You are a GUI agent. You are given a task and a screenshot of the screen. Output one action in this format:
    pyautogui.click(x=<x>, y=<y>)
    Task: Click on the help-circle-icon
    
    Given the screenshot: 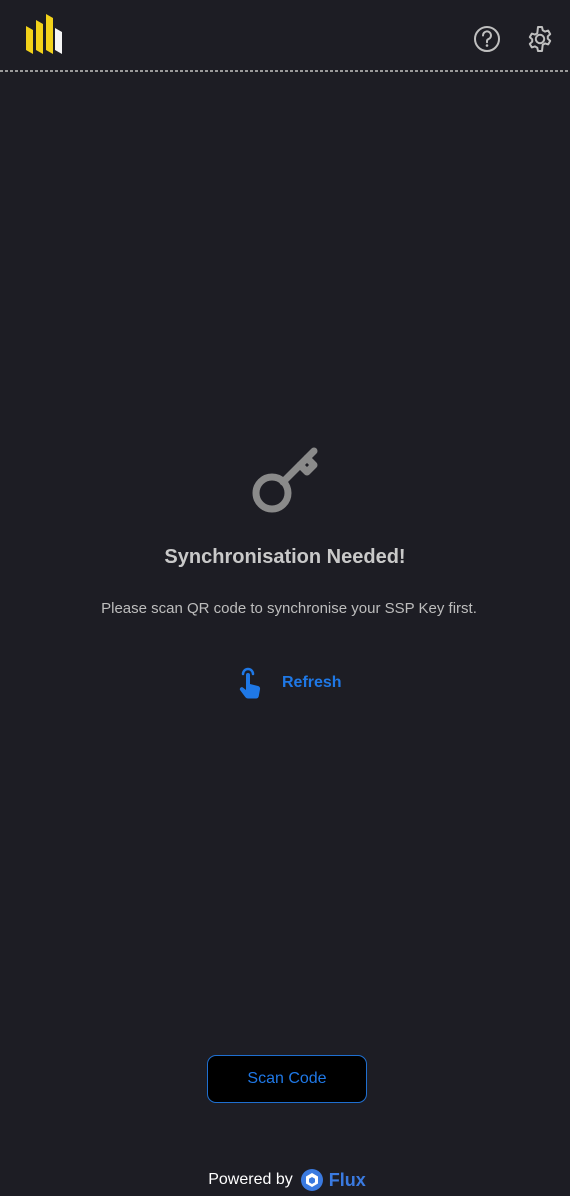 What is the action you would take?
    pyautogui.click(x=487, y=39)
    